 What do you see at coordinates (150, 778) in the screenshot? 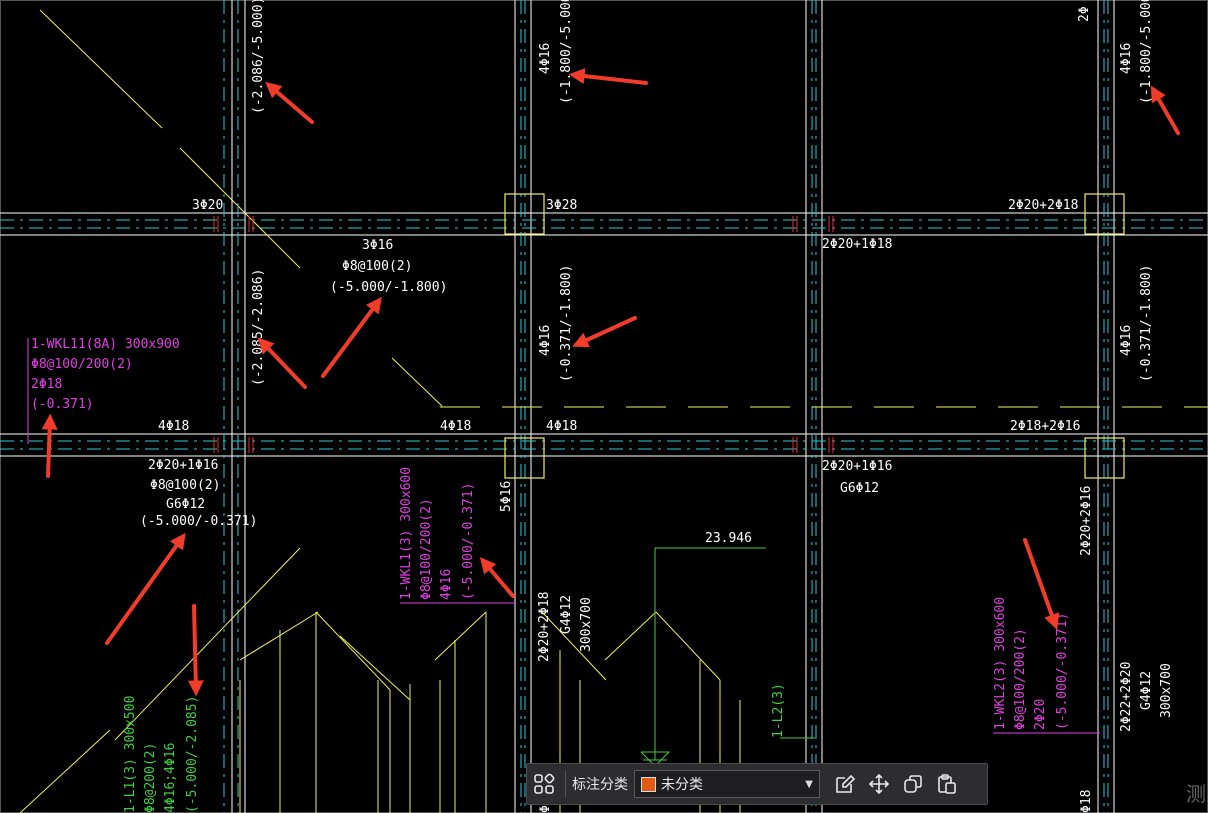
I see `l1-line2: Φ8@200(2)` at bounding box center [150, 778].